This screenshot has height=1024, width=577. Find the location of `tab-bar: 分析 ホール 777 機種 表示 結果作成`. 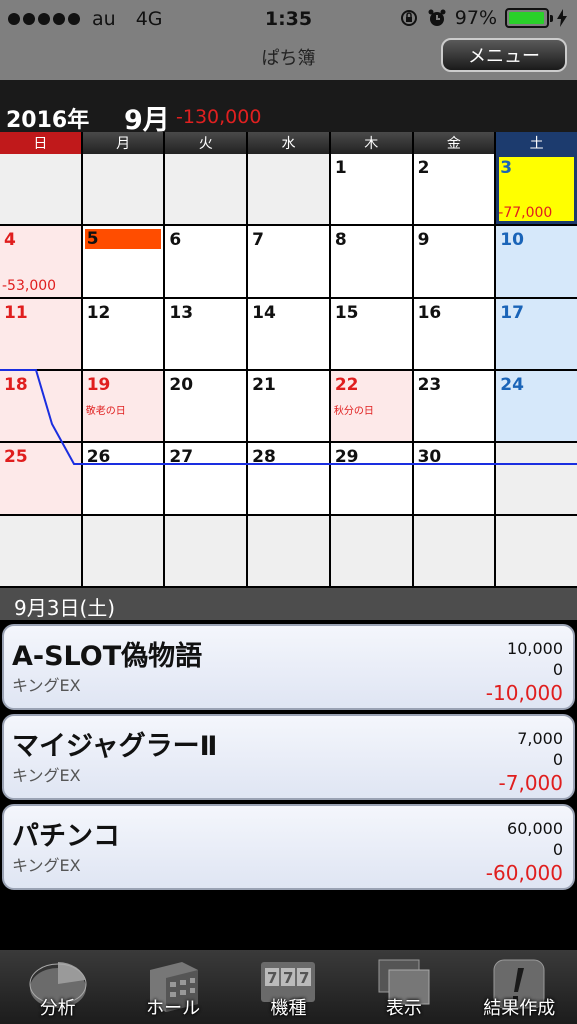

tab-bar: 分析 ホール 777 機種 表示 結果作成 is located at coordinates (288, 987).